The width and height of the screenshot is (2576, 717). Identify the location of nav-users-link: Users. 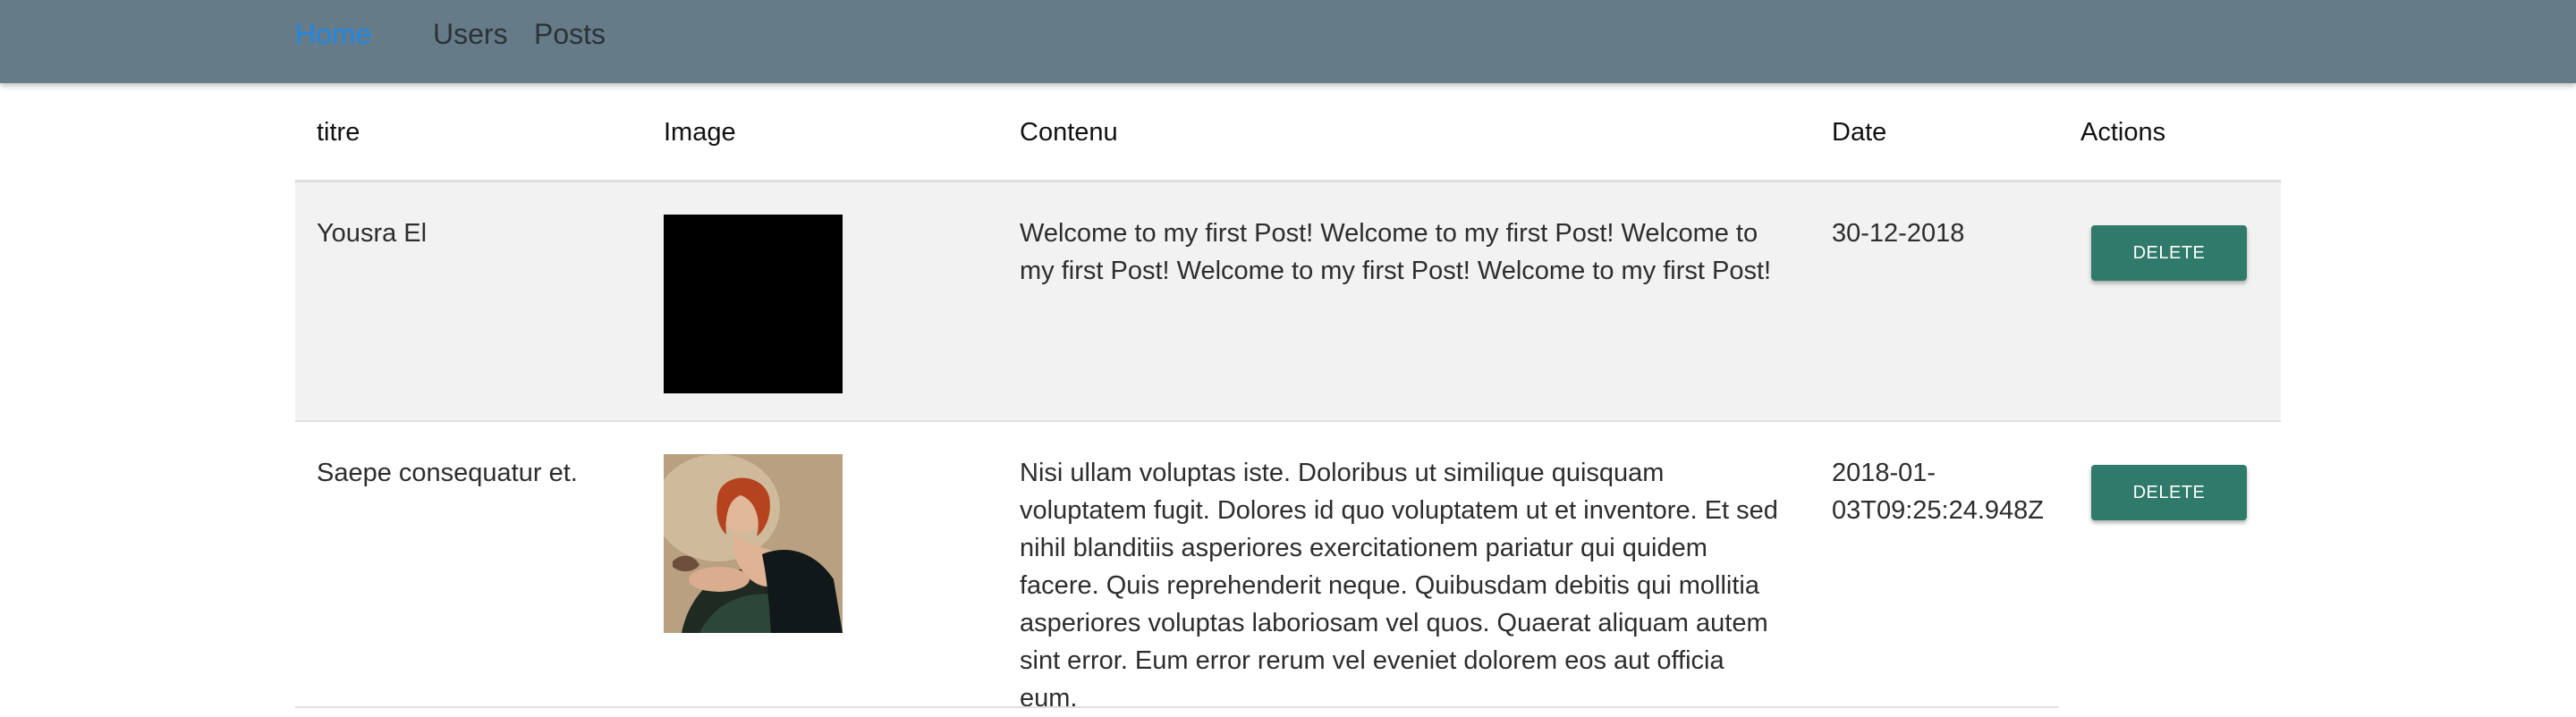
(470, 34).